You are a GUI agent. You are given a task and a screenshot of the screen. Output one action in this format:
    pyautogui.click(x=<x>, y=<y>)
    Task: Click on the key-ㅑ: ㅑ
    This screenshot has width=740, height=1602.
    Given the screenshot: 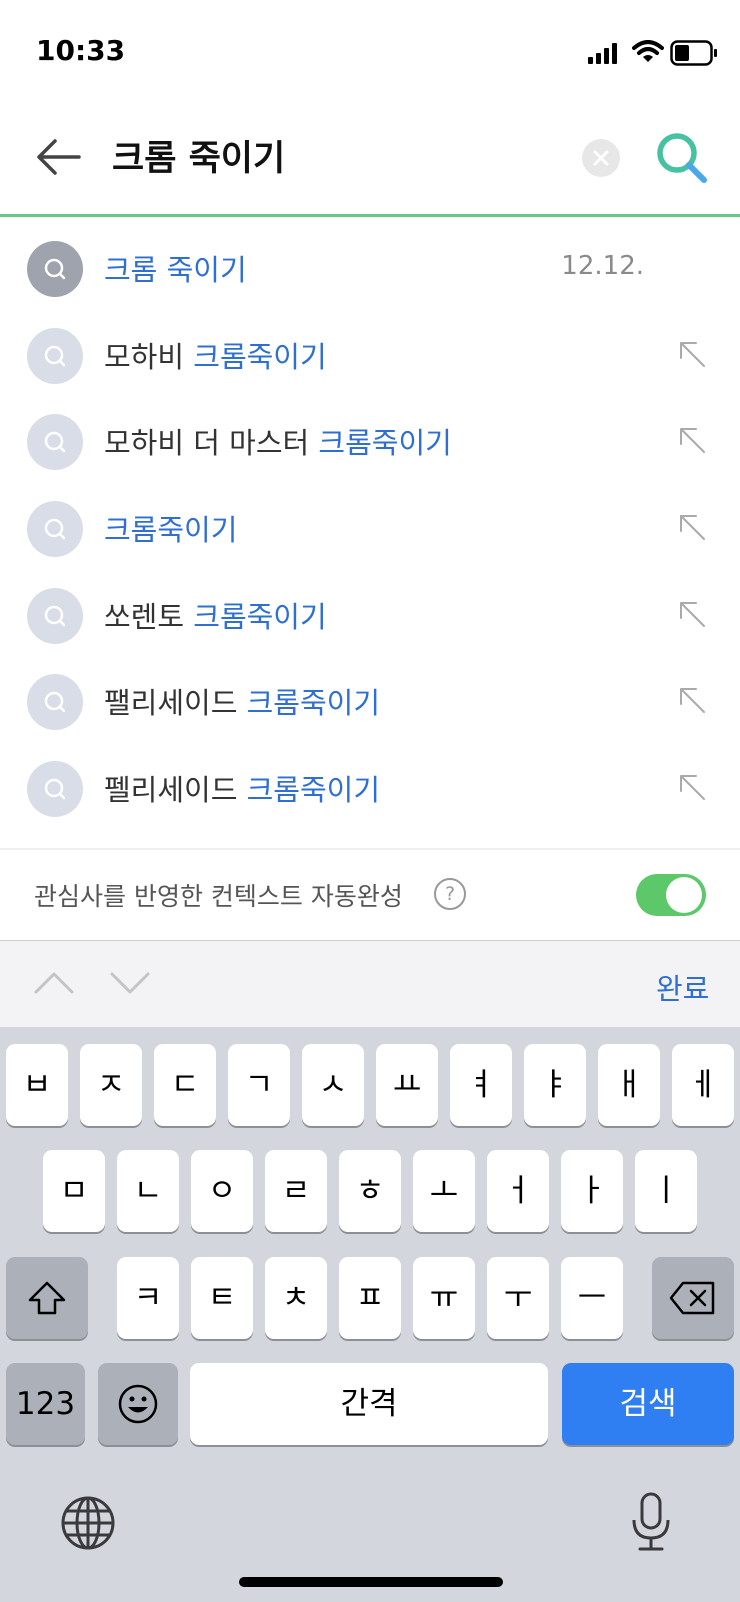 What is the action you would take?
    pyautogui.click(x=555, y=1085)
    